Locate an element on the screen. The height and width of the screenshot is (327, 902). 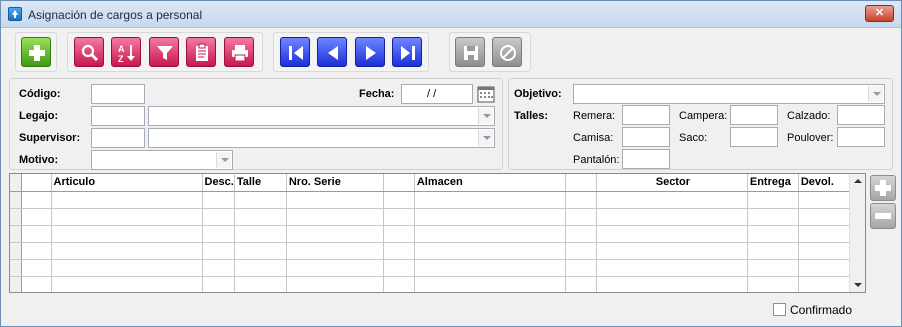
motivo-combo is located at coordinates (162, 160).